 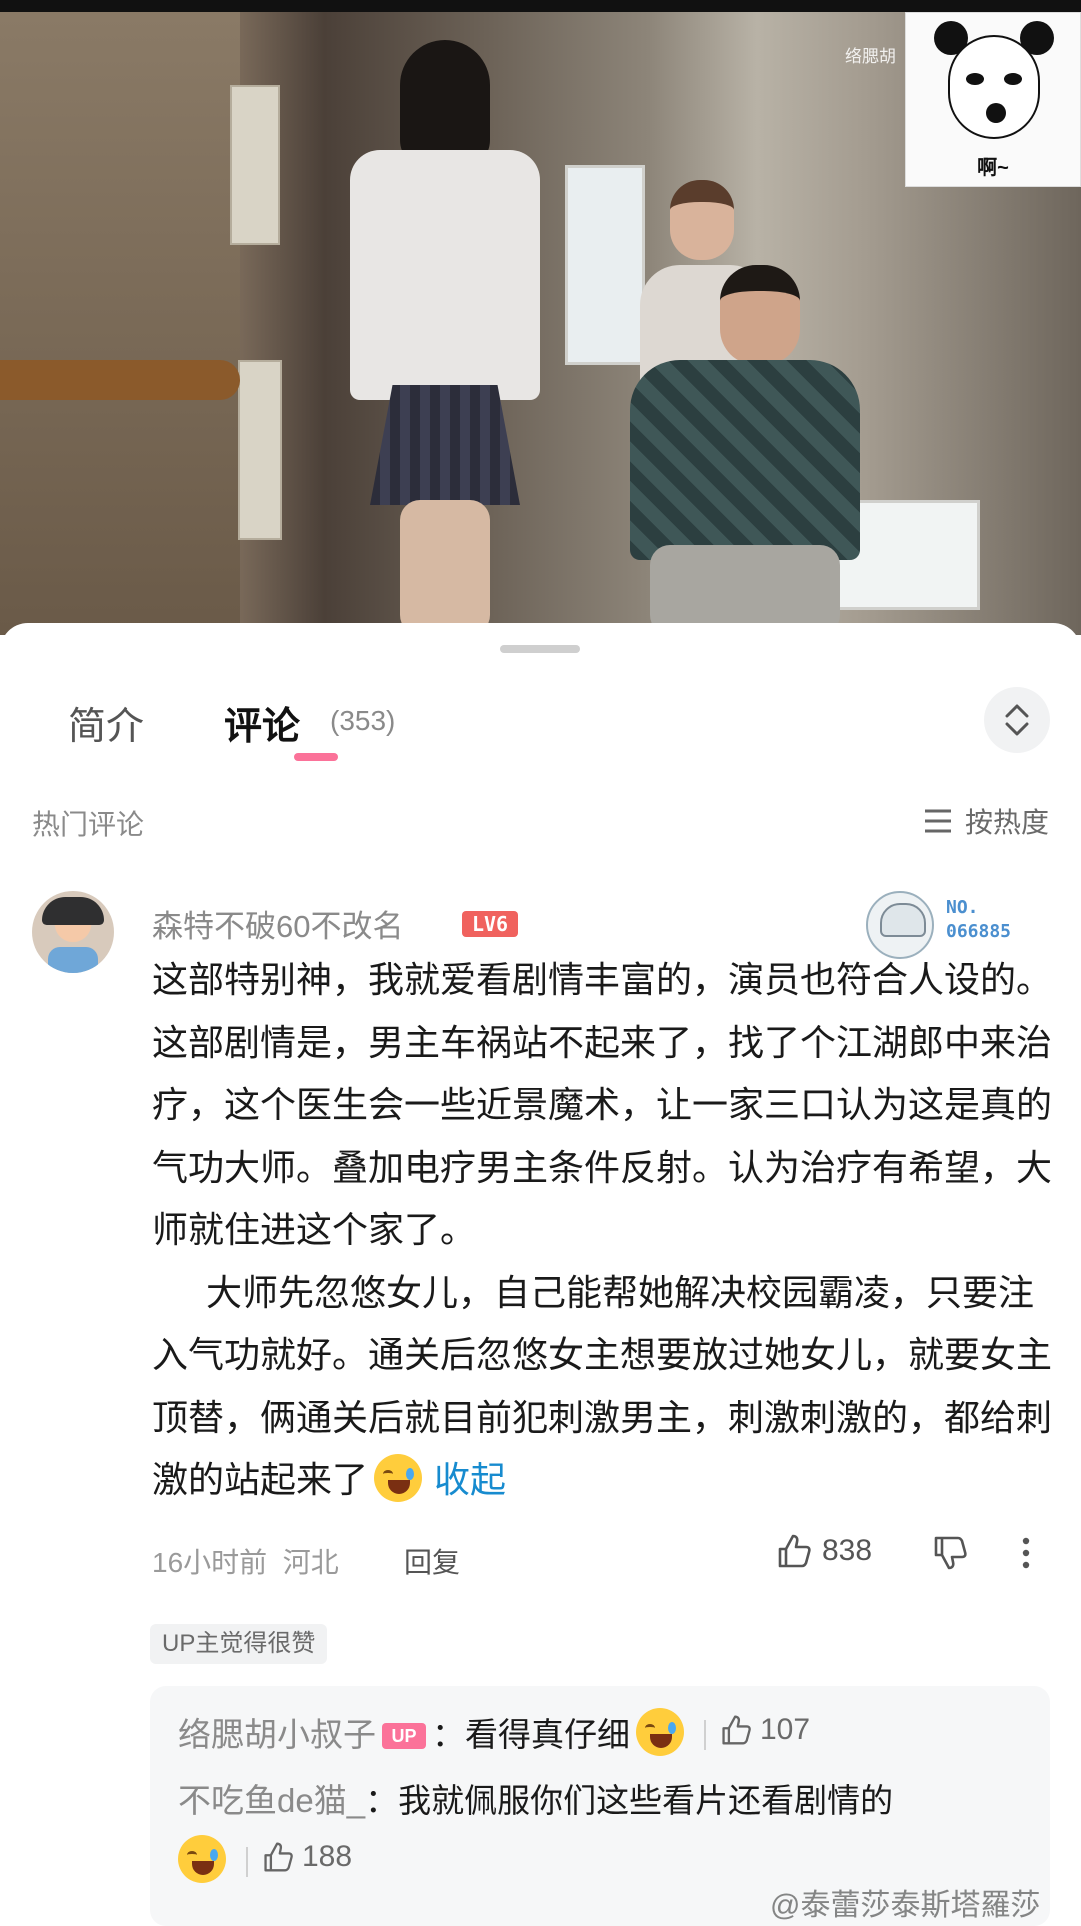 I want to click on comment-time-location: 16小时前 河北, so click(x=245, y=1561).